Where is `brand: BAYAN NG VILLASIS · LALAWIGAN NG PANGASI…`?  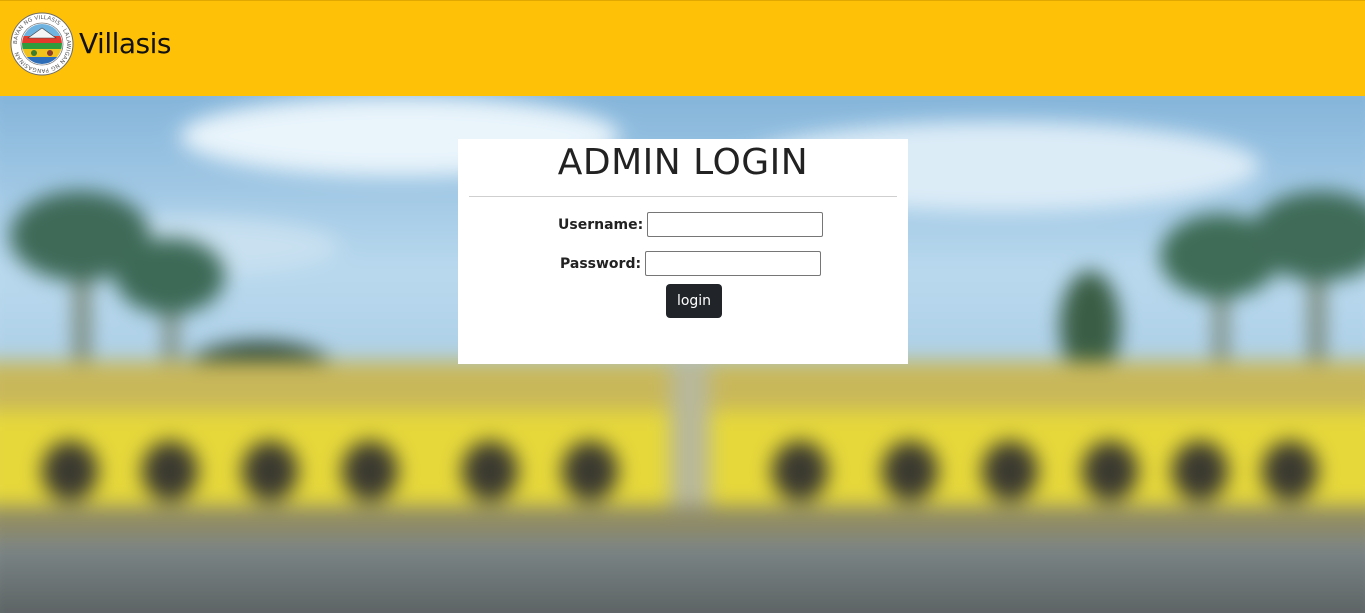
brand: BAYAN NG VILLASIS · LALAWIGAN NG PANGASI… is located at coordinates (91, 44).